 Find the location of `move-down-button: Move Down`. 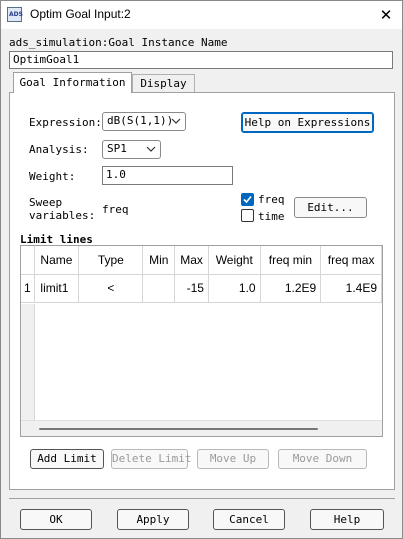

move-down-button: Move Down is located at coordinates (322, 459).